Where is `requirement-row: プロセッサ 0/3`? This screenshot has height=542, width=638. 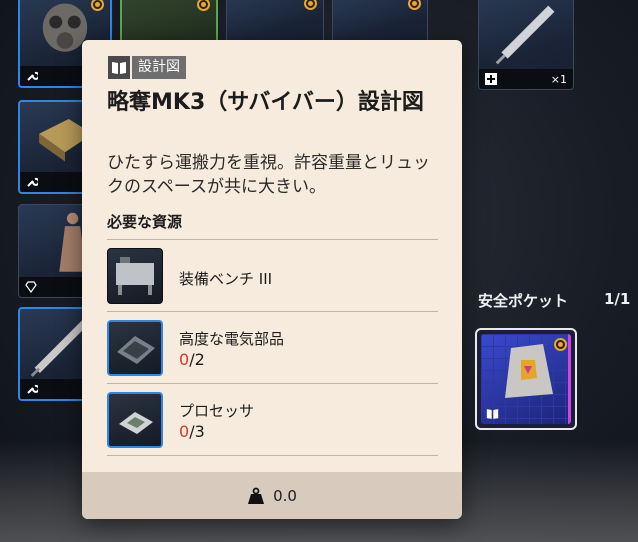 requirement-row: プロセッサ 0/3 is located at coordinates (272, 420).